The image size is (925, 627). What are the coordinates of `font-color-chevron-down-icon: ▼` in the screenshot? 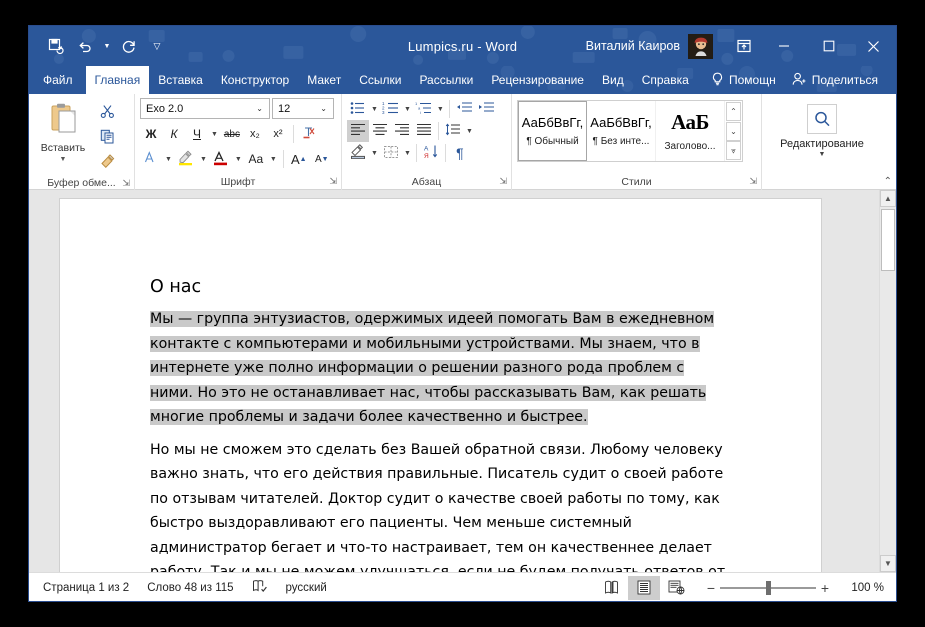 It's located at (238, 159).